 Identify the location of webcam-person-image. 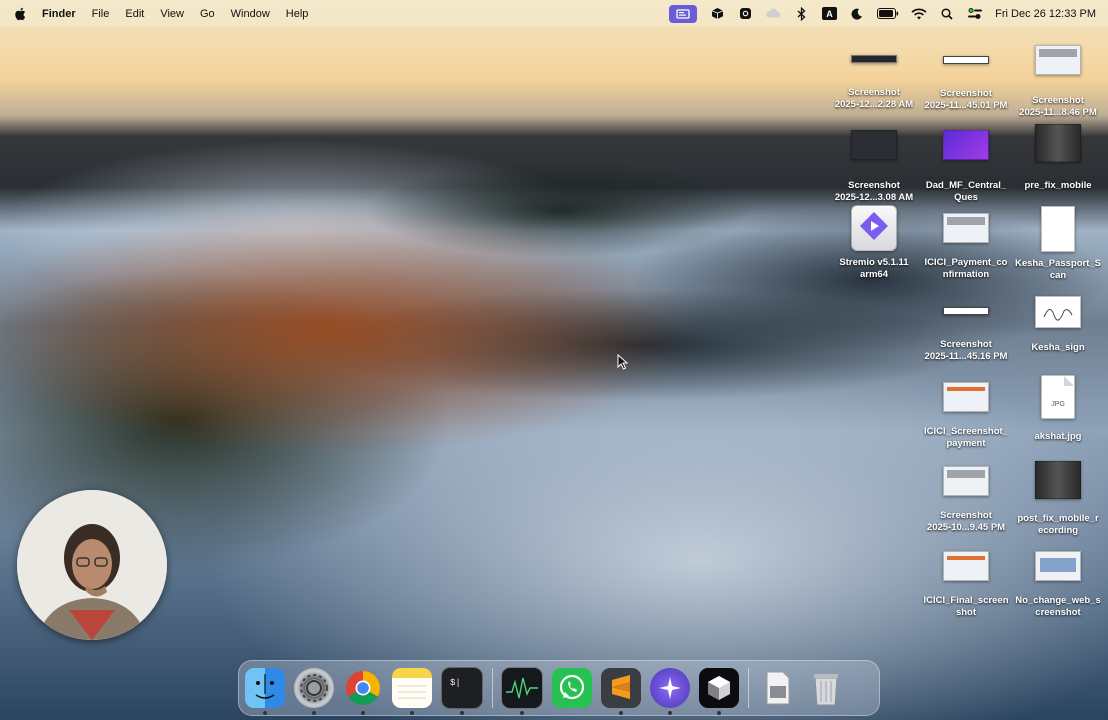
(92, 565).